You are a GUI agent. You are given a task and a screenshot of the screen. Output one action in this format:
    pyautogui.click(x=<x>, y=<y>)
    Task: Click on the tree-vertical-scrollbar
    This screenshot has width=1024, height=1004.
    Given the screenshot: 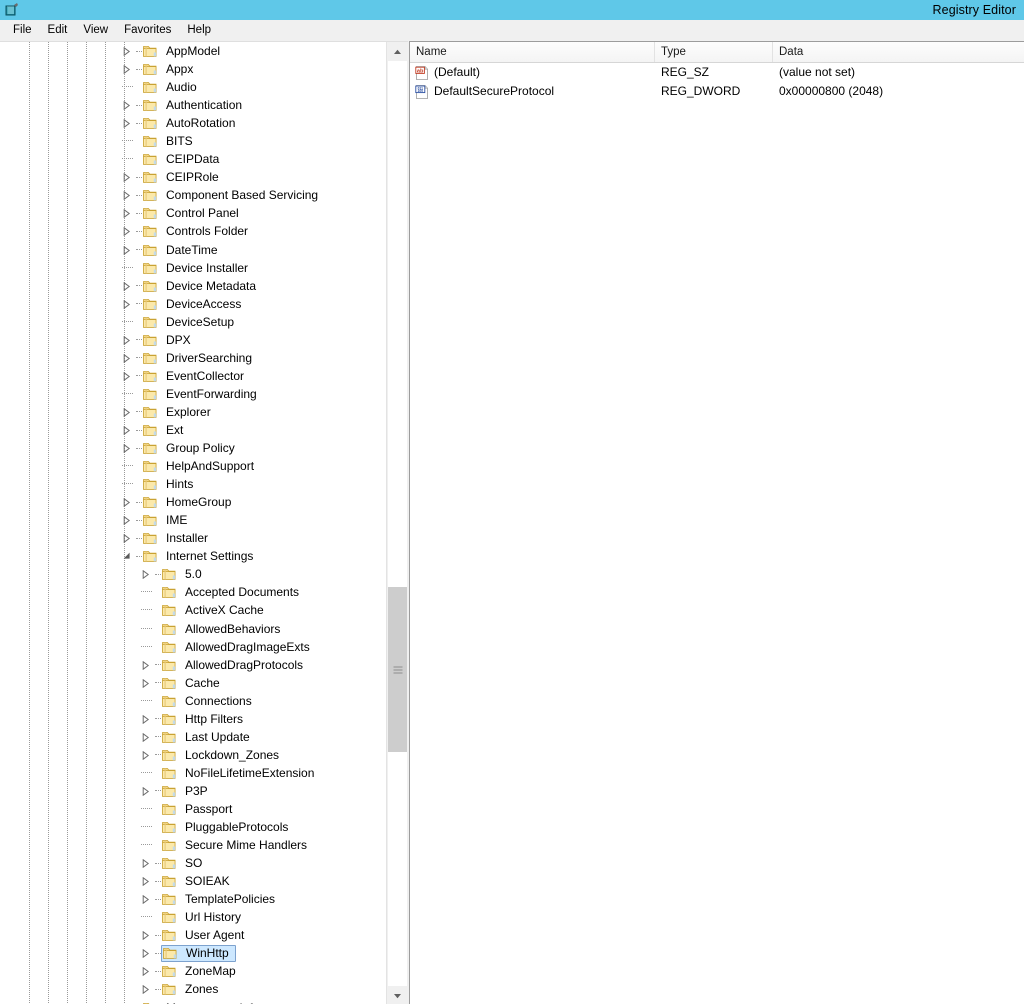 What is the action you would take?
    pyautogui.click(x=397, y=523)
    